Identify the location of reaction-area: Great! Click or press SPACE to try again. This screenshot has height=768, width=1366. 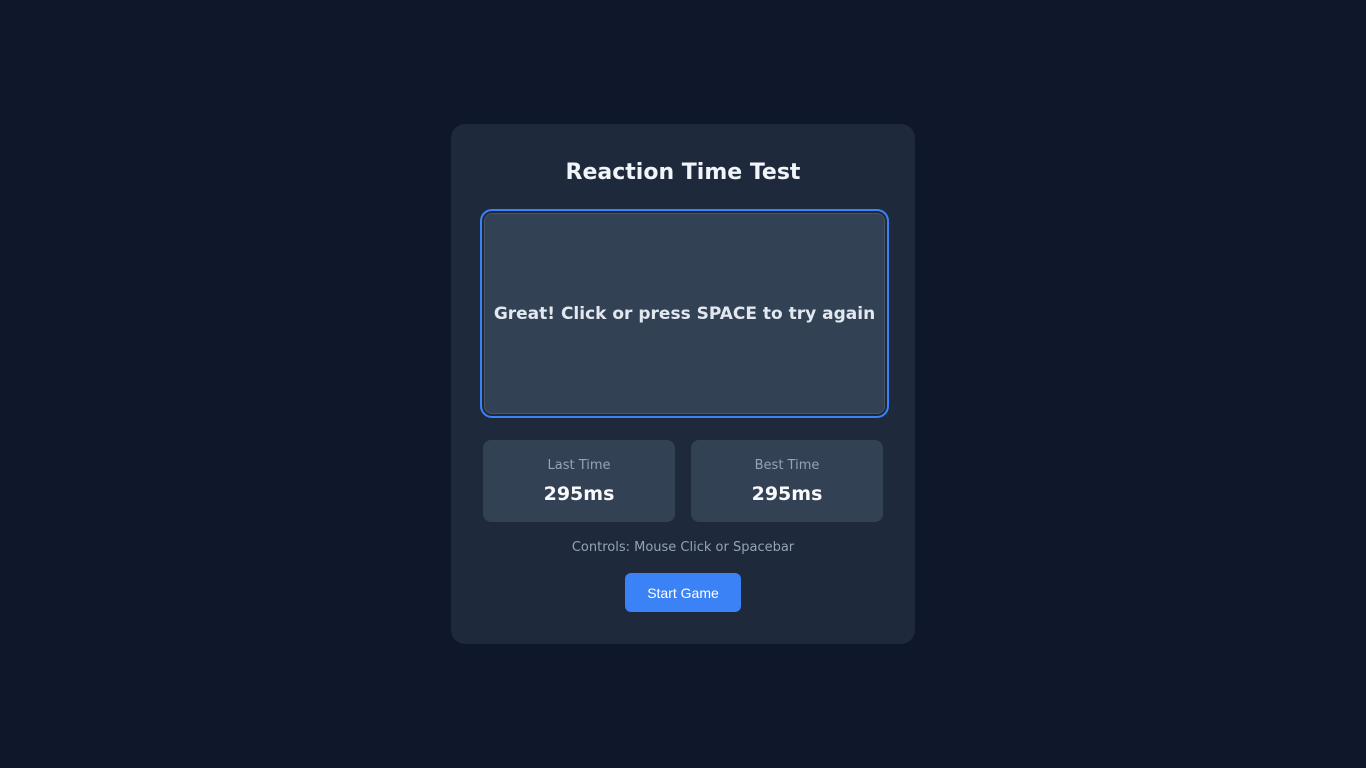
(684, 313).